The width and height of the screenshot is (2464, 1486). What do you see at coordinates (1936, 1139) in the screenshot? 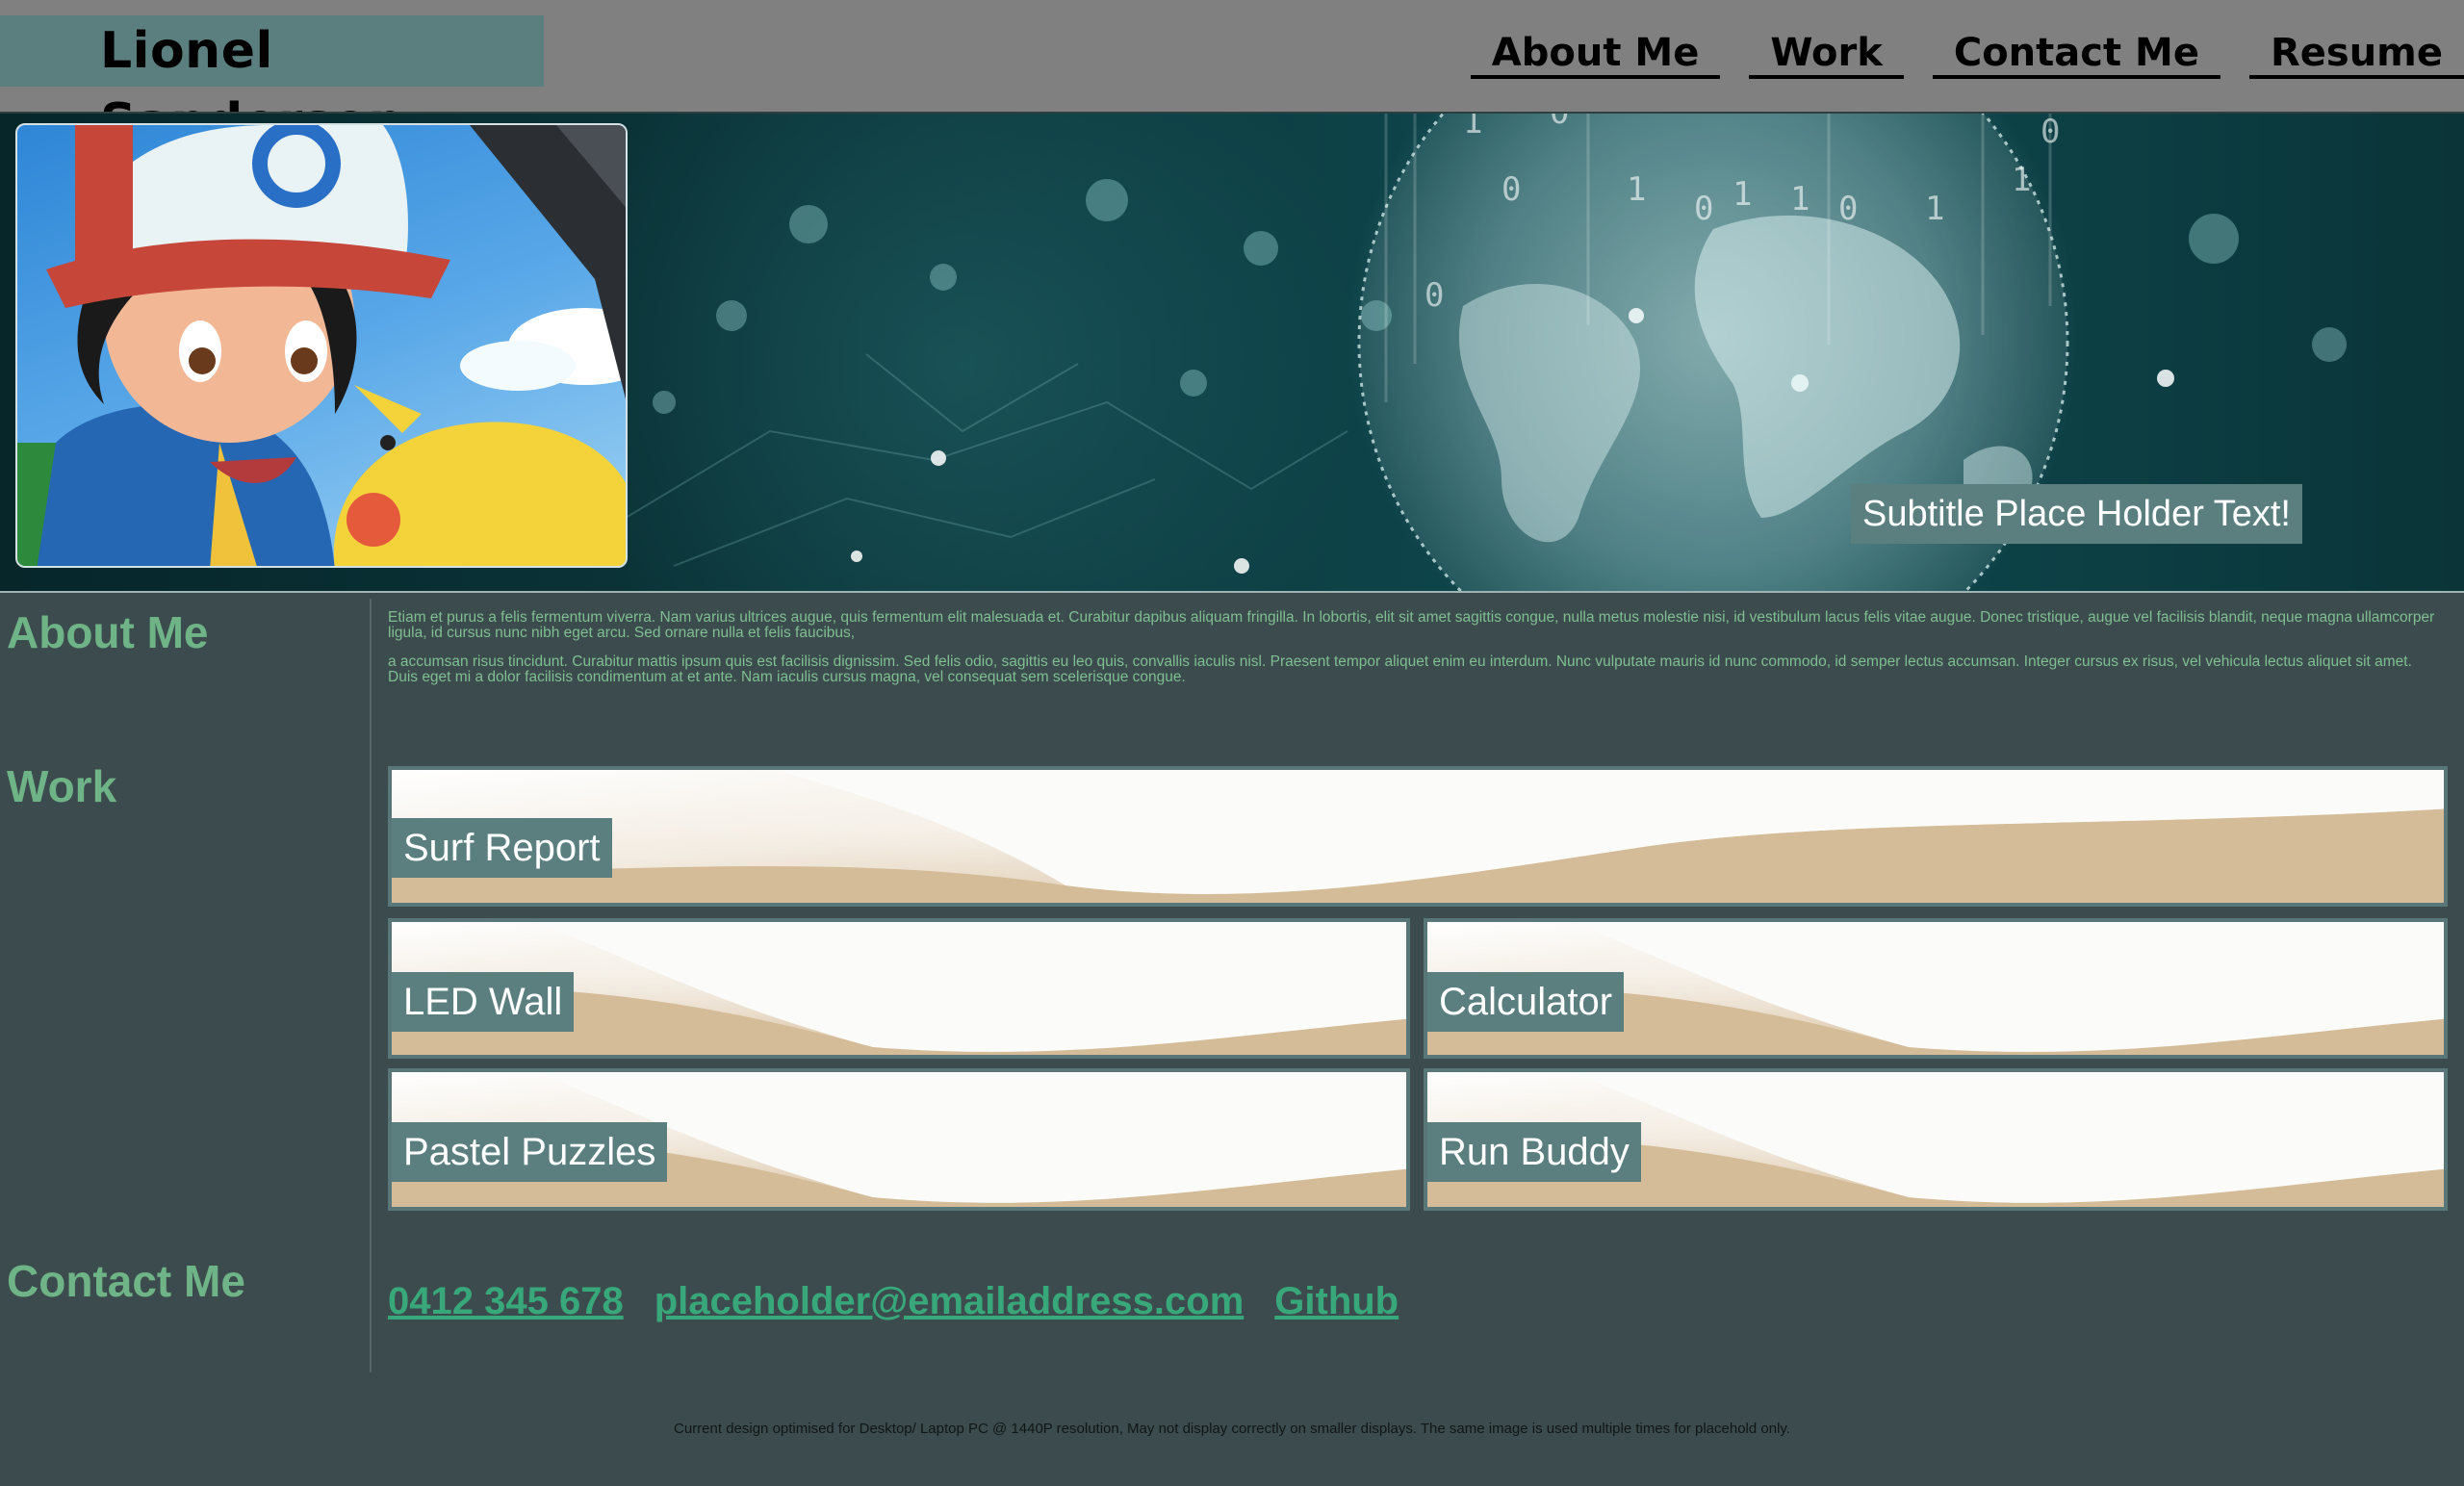
I see `project-tile-run-buddy: Run Buddy` at bounding box center [1936, 1139].